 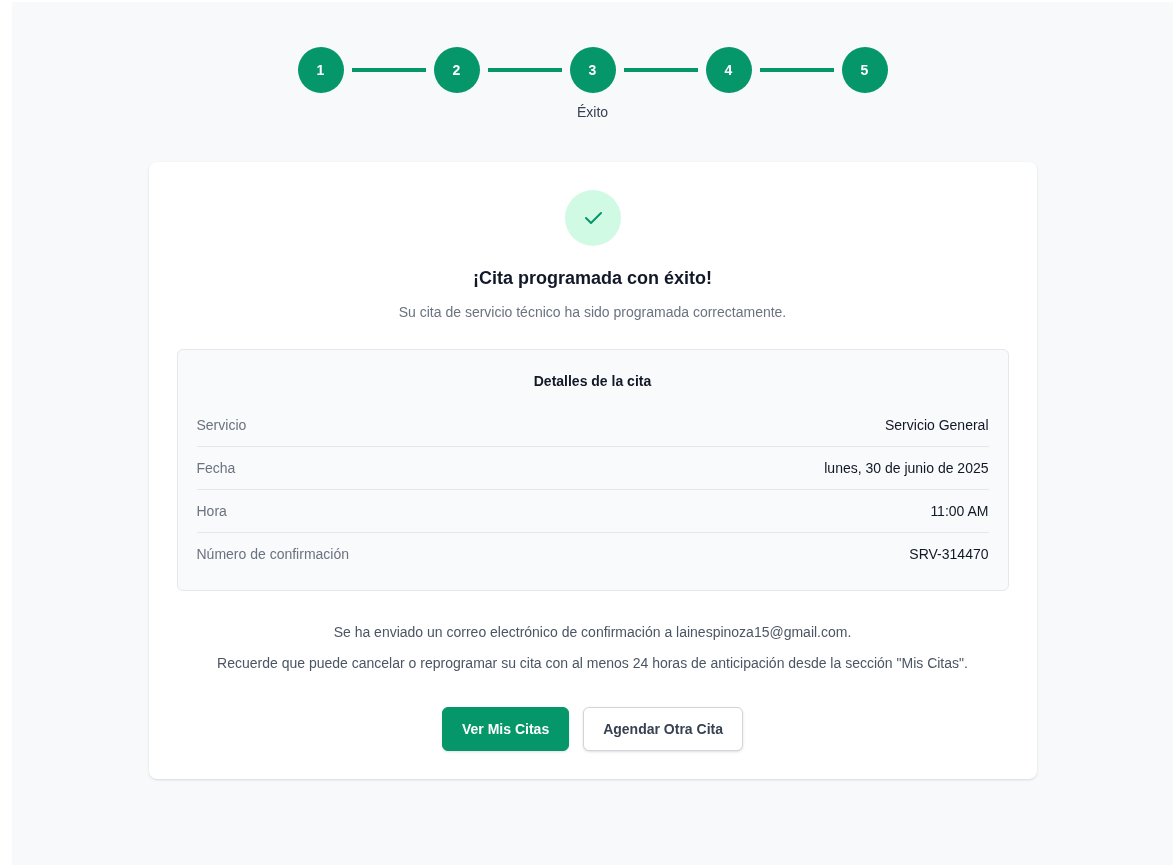 What do you see at coordinates (592, 278) in the screenshot?
I see `success-title: ¡Cita programada con éxito!` at bounding box center [592, 278].